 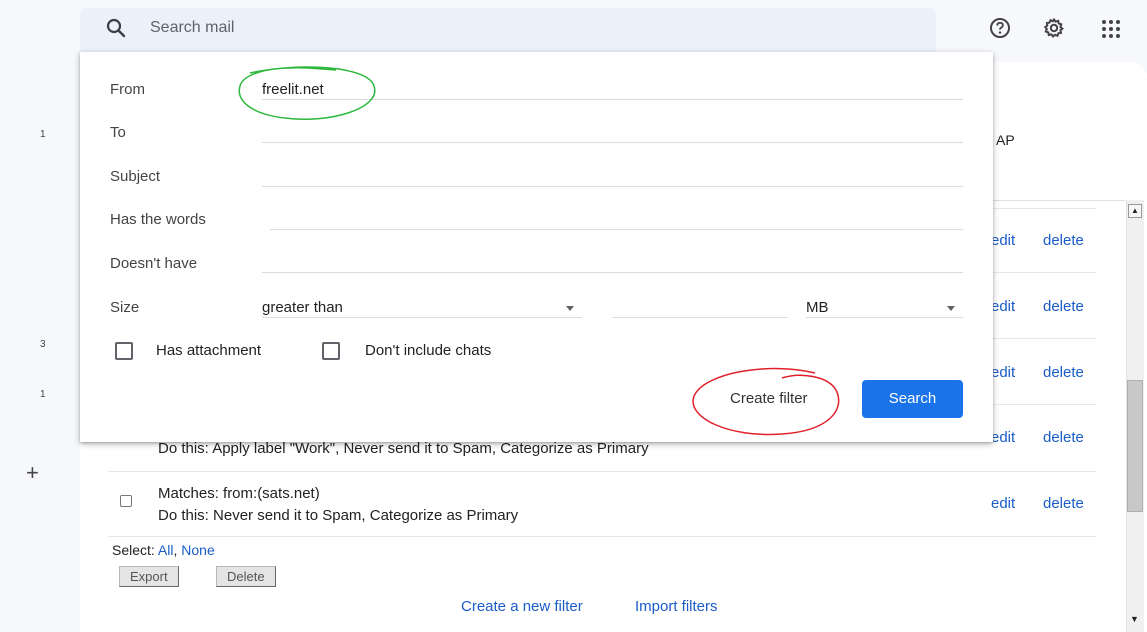 What do you see at coordinates (817, 307) in the screenshot?
I see `size-unit-value: MB` at bounding box center [817, 307].